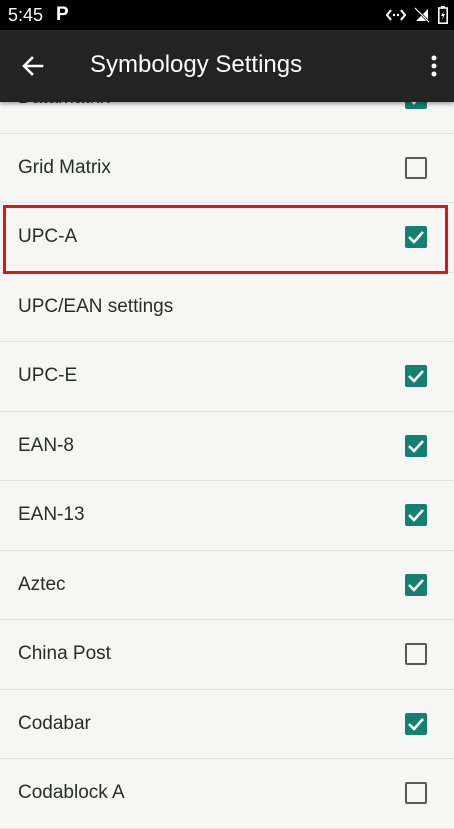 Image resolution: width=454 pixels, height=829 pixels. What do you see at coordinates (196, 64) in the screenshot?
I see `page-title: Symbology Settings` at bounding box center [196, 64].